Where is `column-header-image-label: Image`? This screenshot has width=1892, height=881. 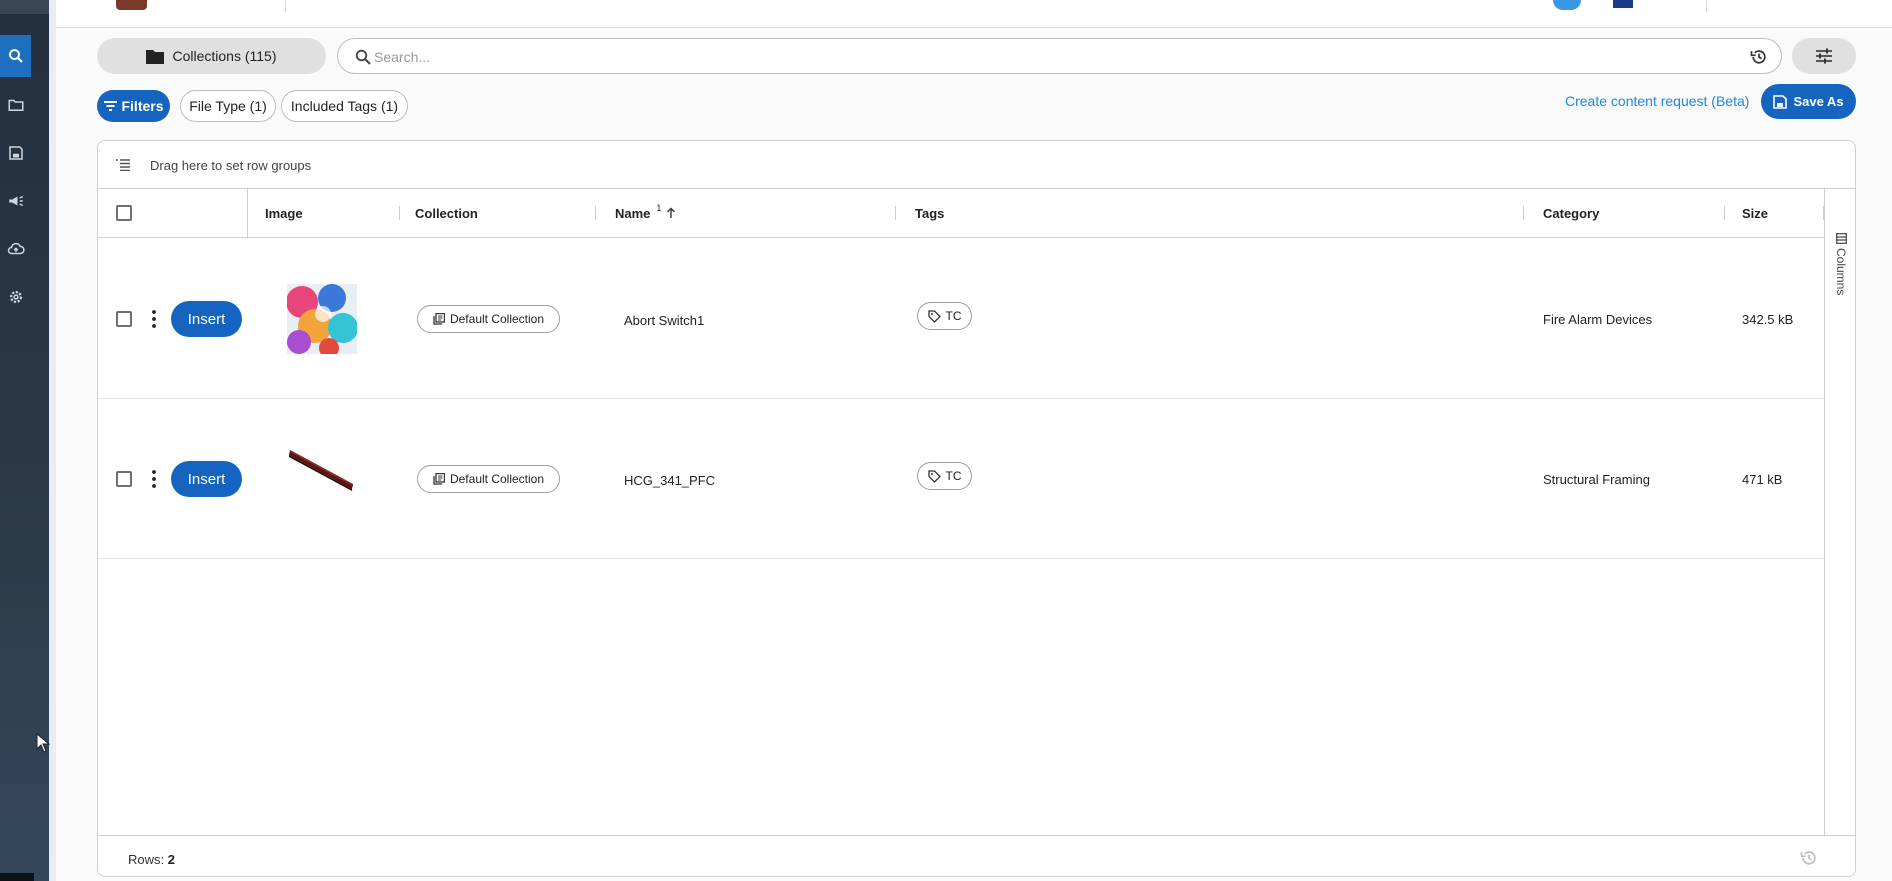
column-header-image-label: Image is located at coordinates (284, 213).